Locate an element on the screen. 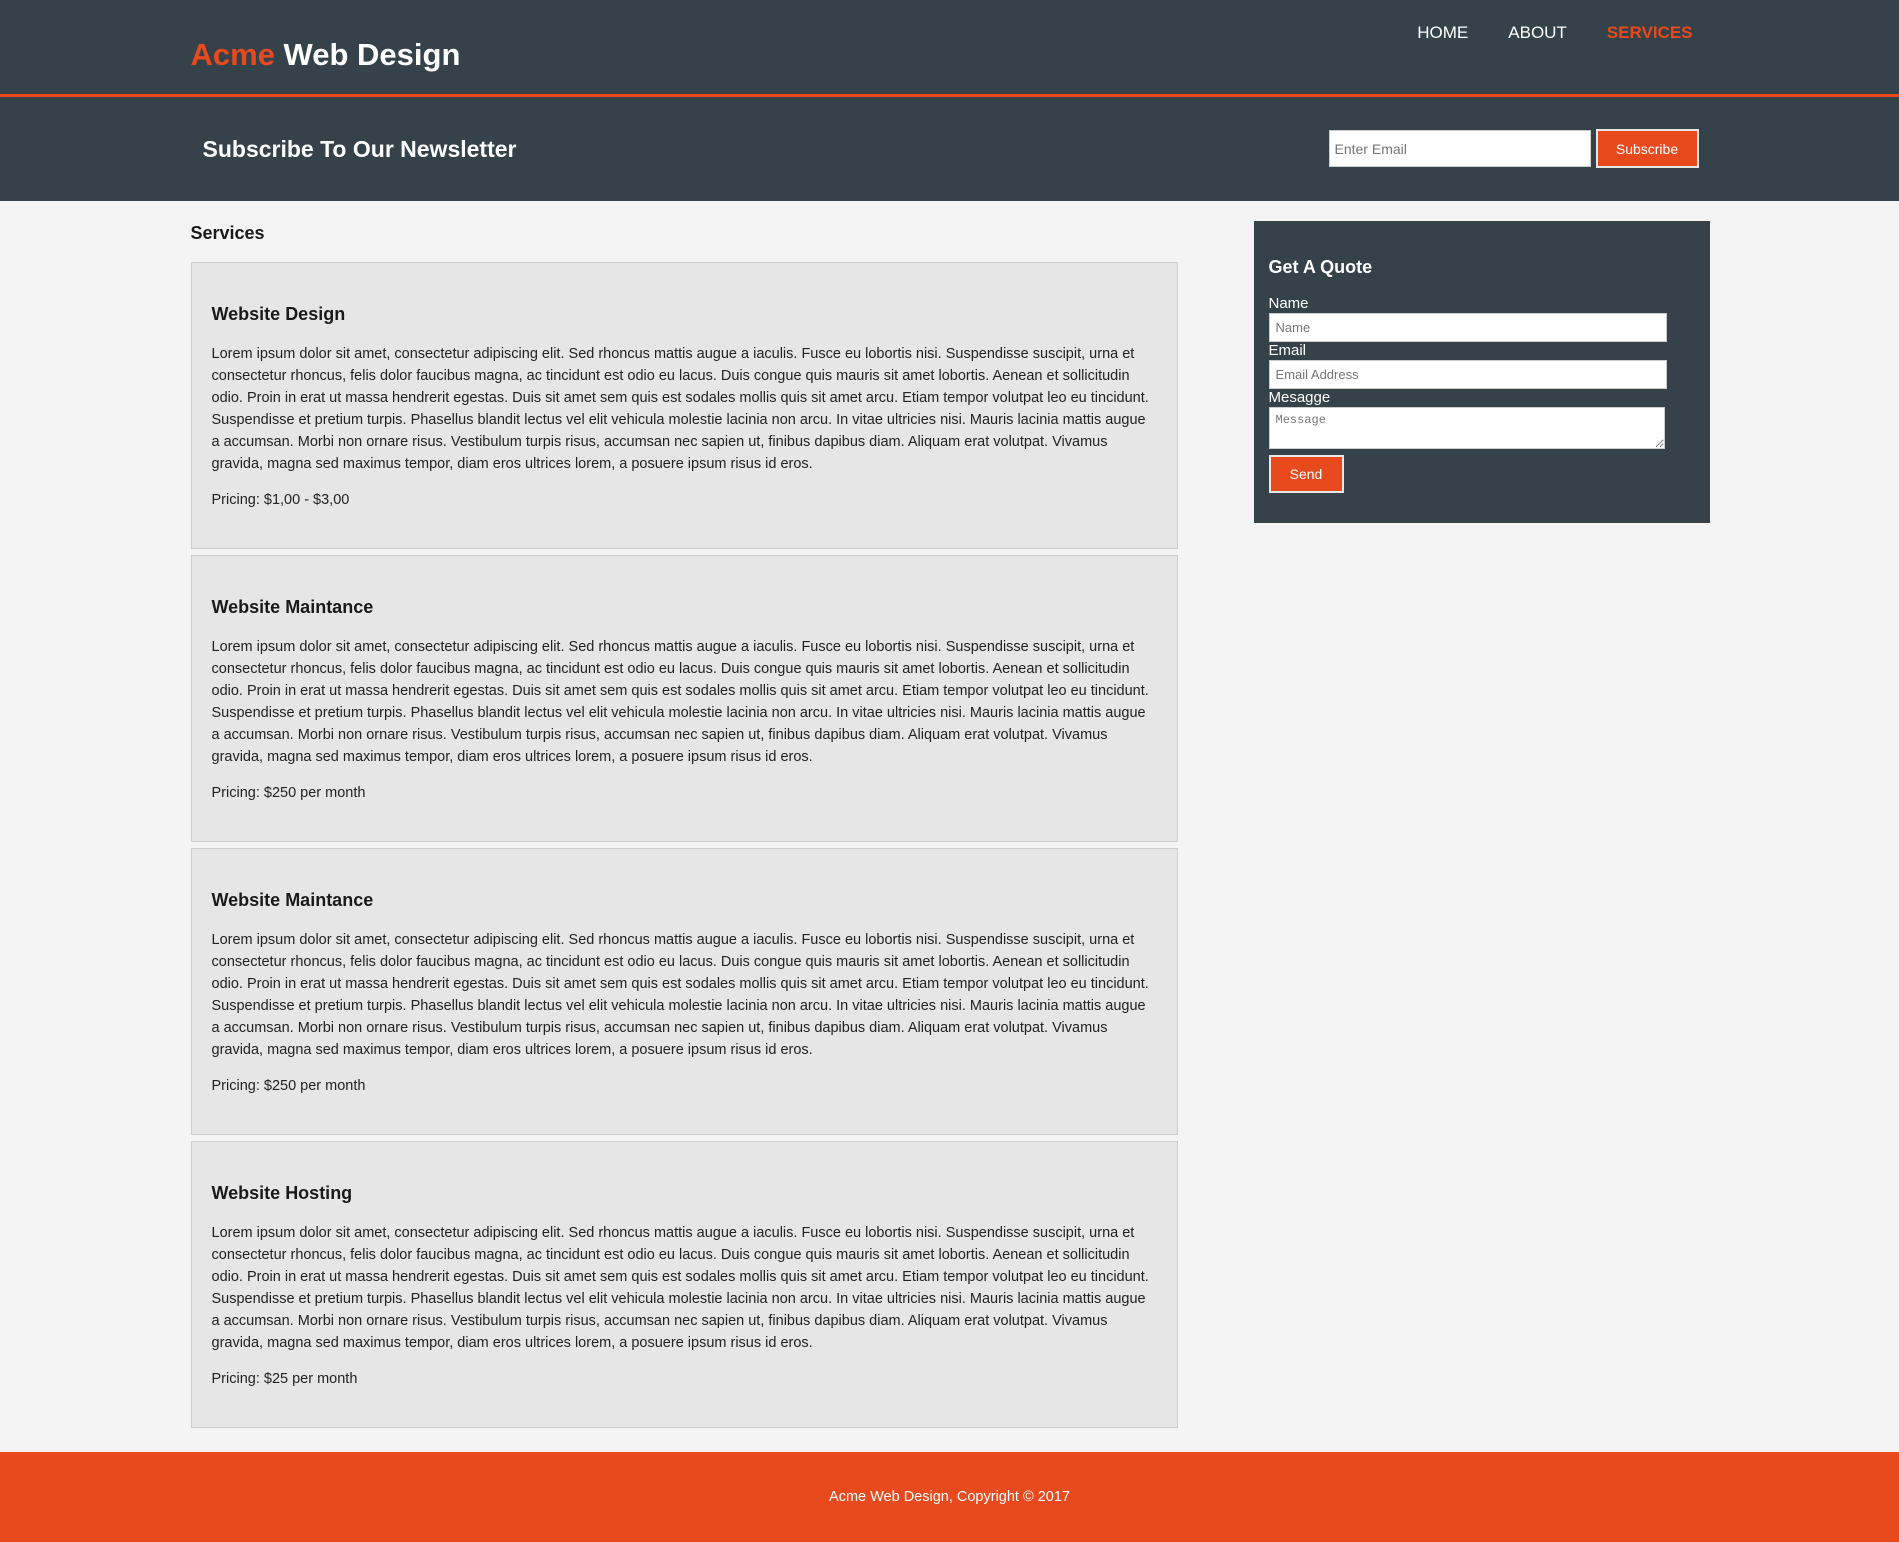 The image size is (1899, 1542). logo-text: Web Design is located at coordinates (367, 54).